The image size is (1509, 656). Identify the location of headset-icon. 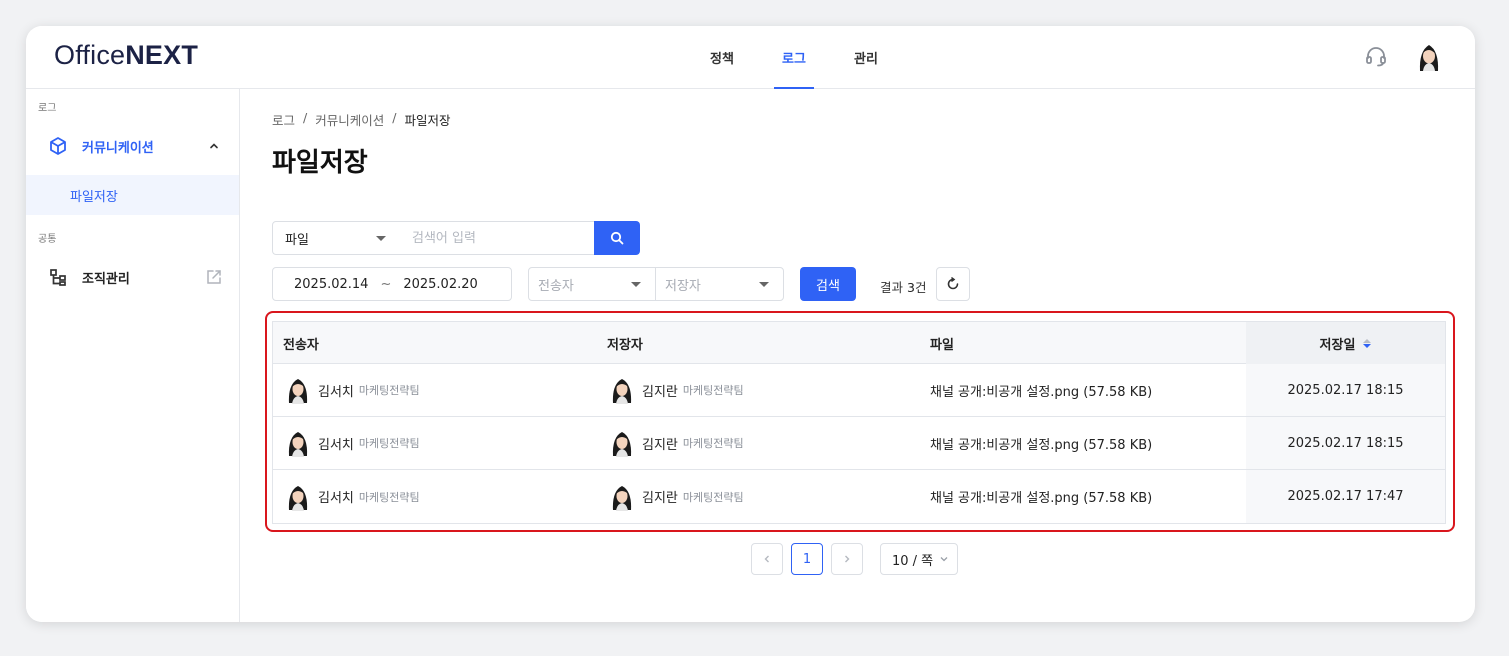
(1376, 56).